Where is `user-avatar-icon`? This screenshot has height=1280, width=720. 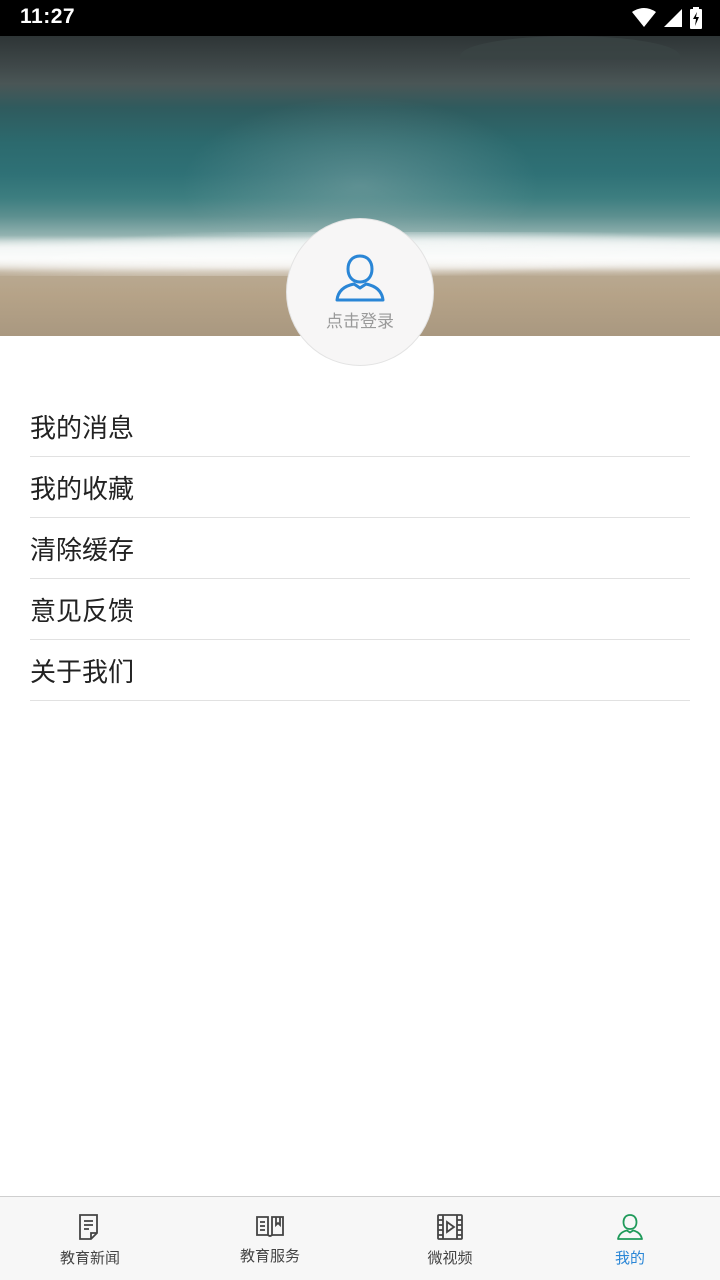
user-avatar-icon is located at coordinates (360, 278).